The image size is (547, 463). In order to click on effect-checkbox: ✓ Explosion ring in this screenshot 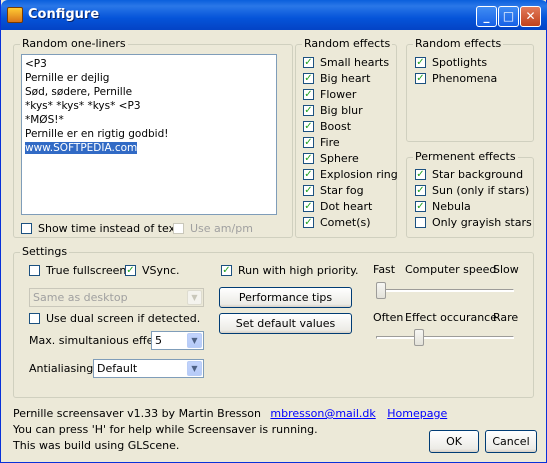, I will do `click(350, 174)`.